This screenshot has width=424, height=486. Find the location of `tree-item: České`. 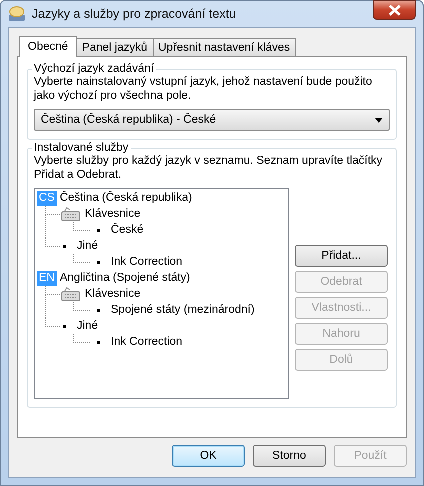

tree-item: České is located at coordinates (127, 230).